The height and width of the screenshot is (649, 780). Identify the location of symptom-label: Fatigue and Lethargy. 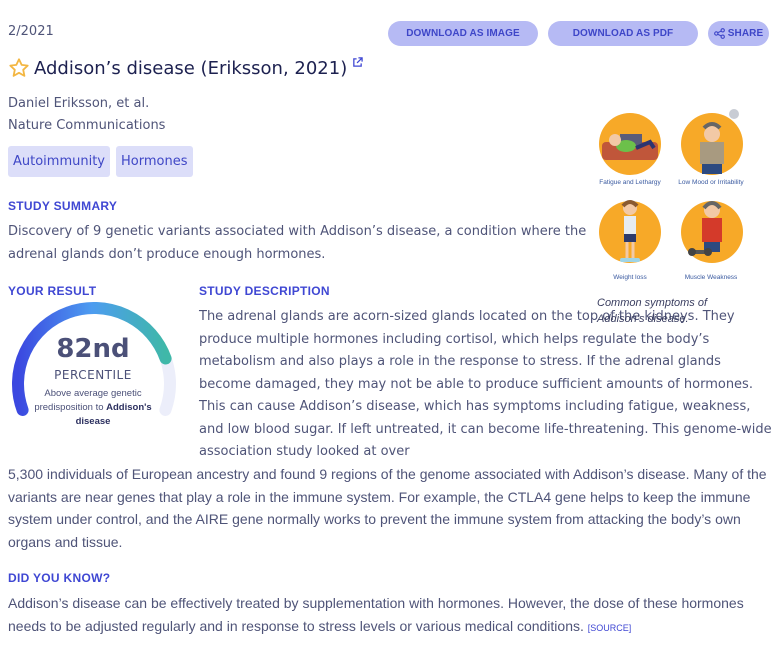
(630, 182).